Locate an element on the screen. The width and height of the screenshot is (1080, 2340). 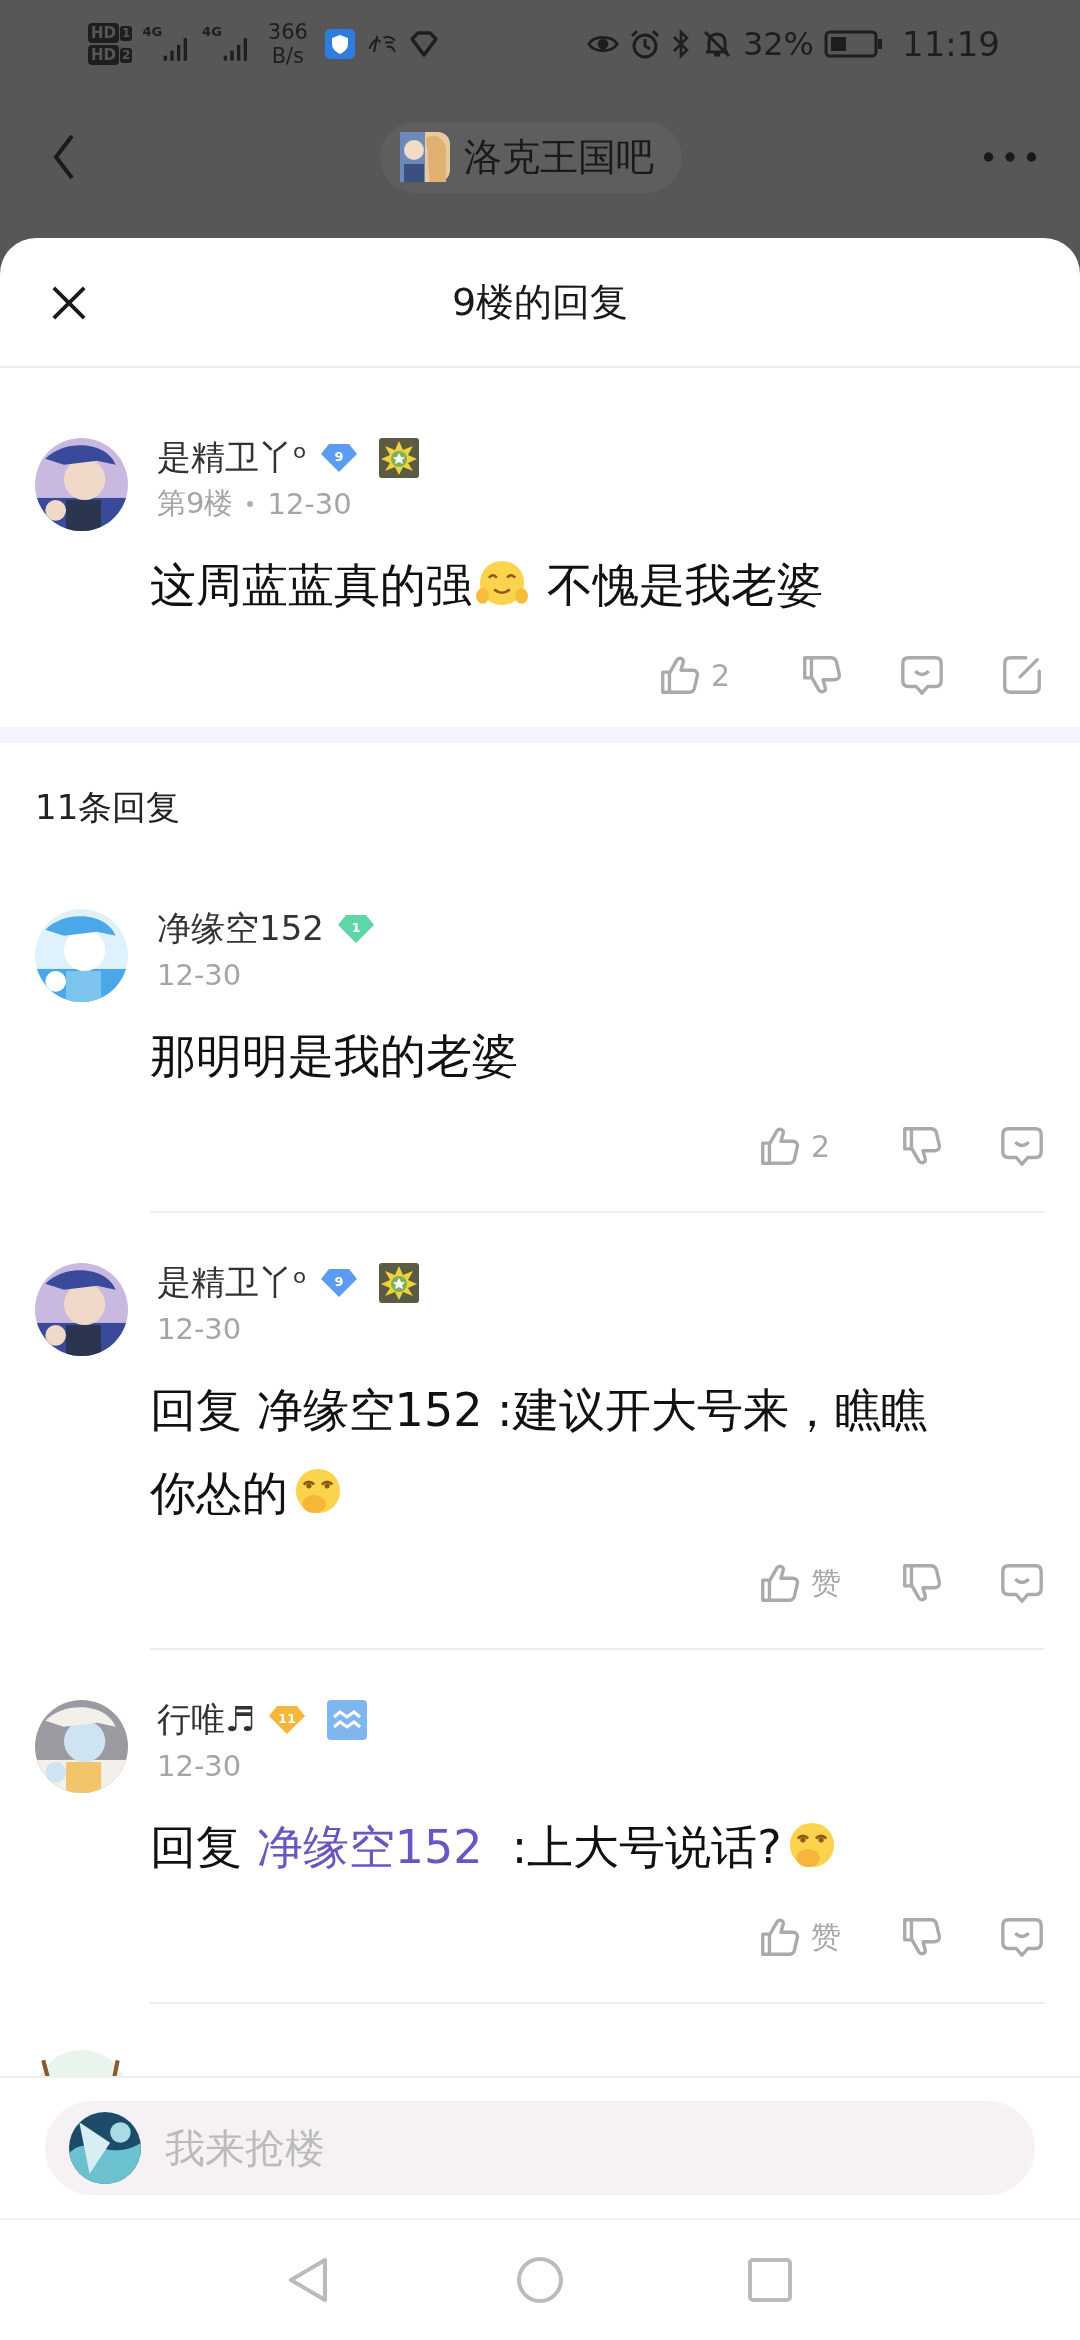
network-speed: 366 is located at coordinates (287, 32).